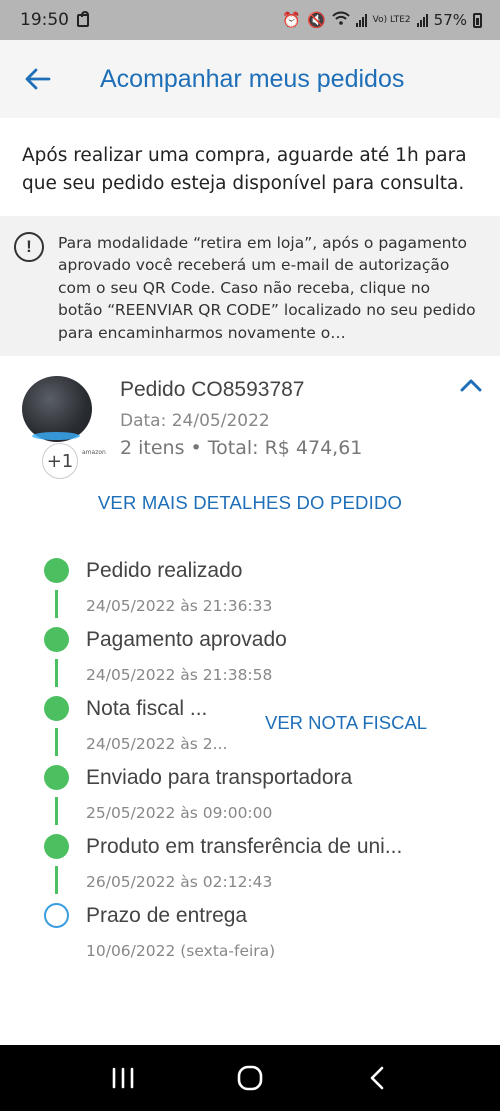 This screenshot has width=500, height=1111. Describe the element at coordinates (250, 20) in the screenshot. I see `status-bar: 19:50 ⏰ 🔇 Vo) LTE2 57%` at that location.